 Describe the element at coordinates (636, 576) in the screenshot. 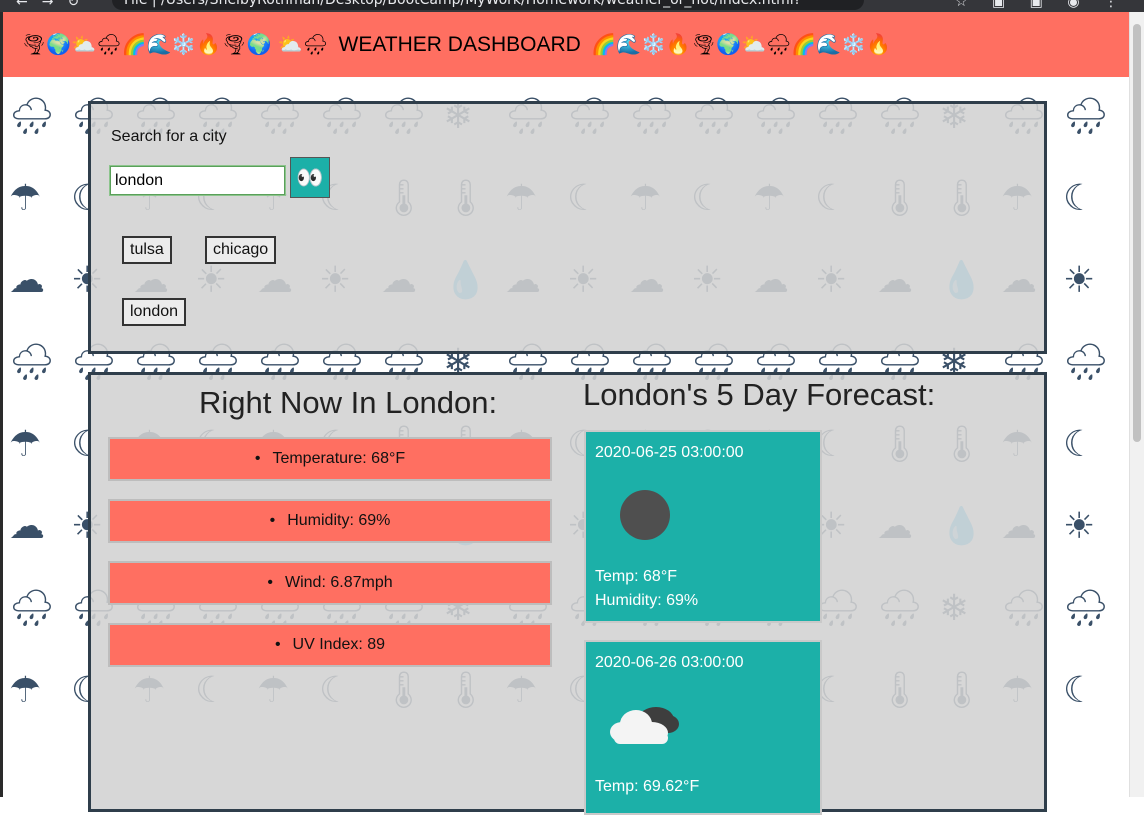

I see `forecast-temp: Temp: 68°F` at that location.